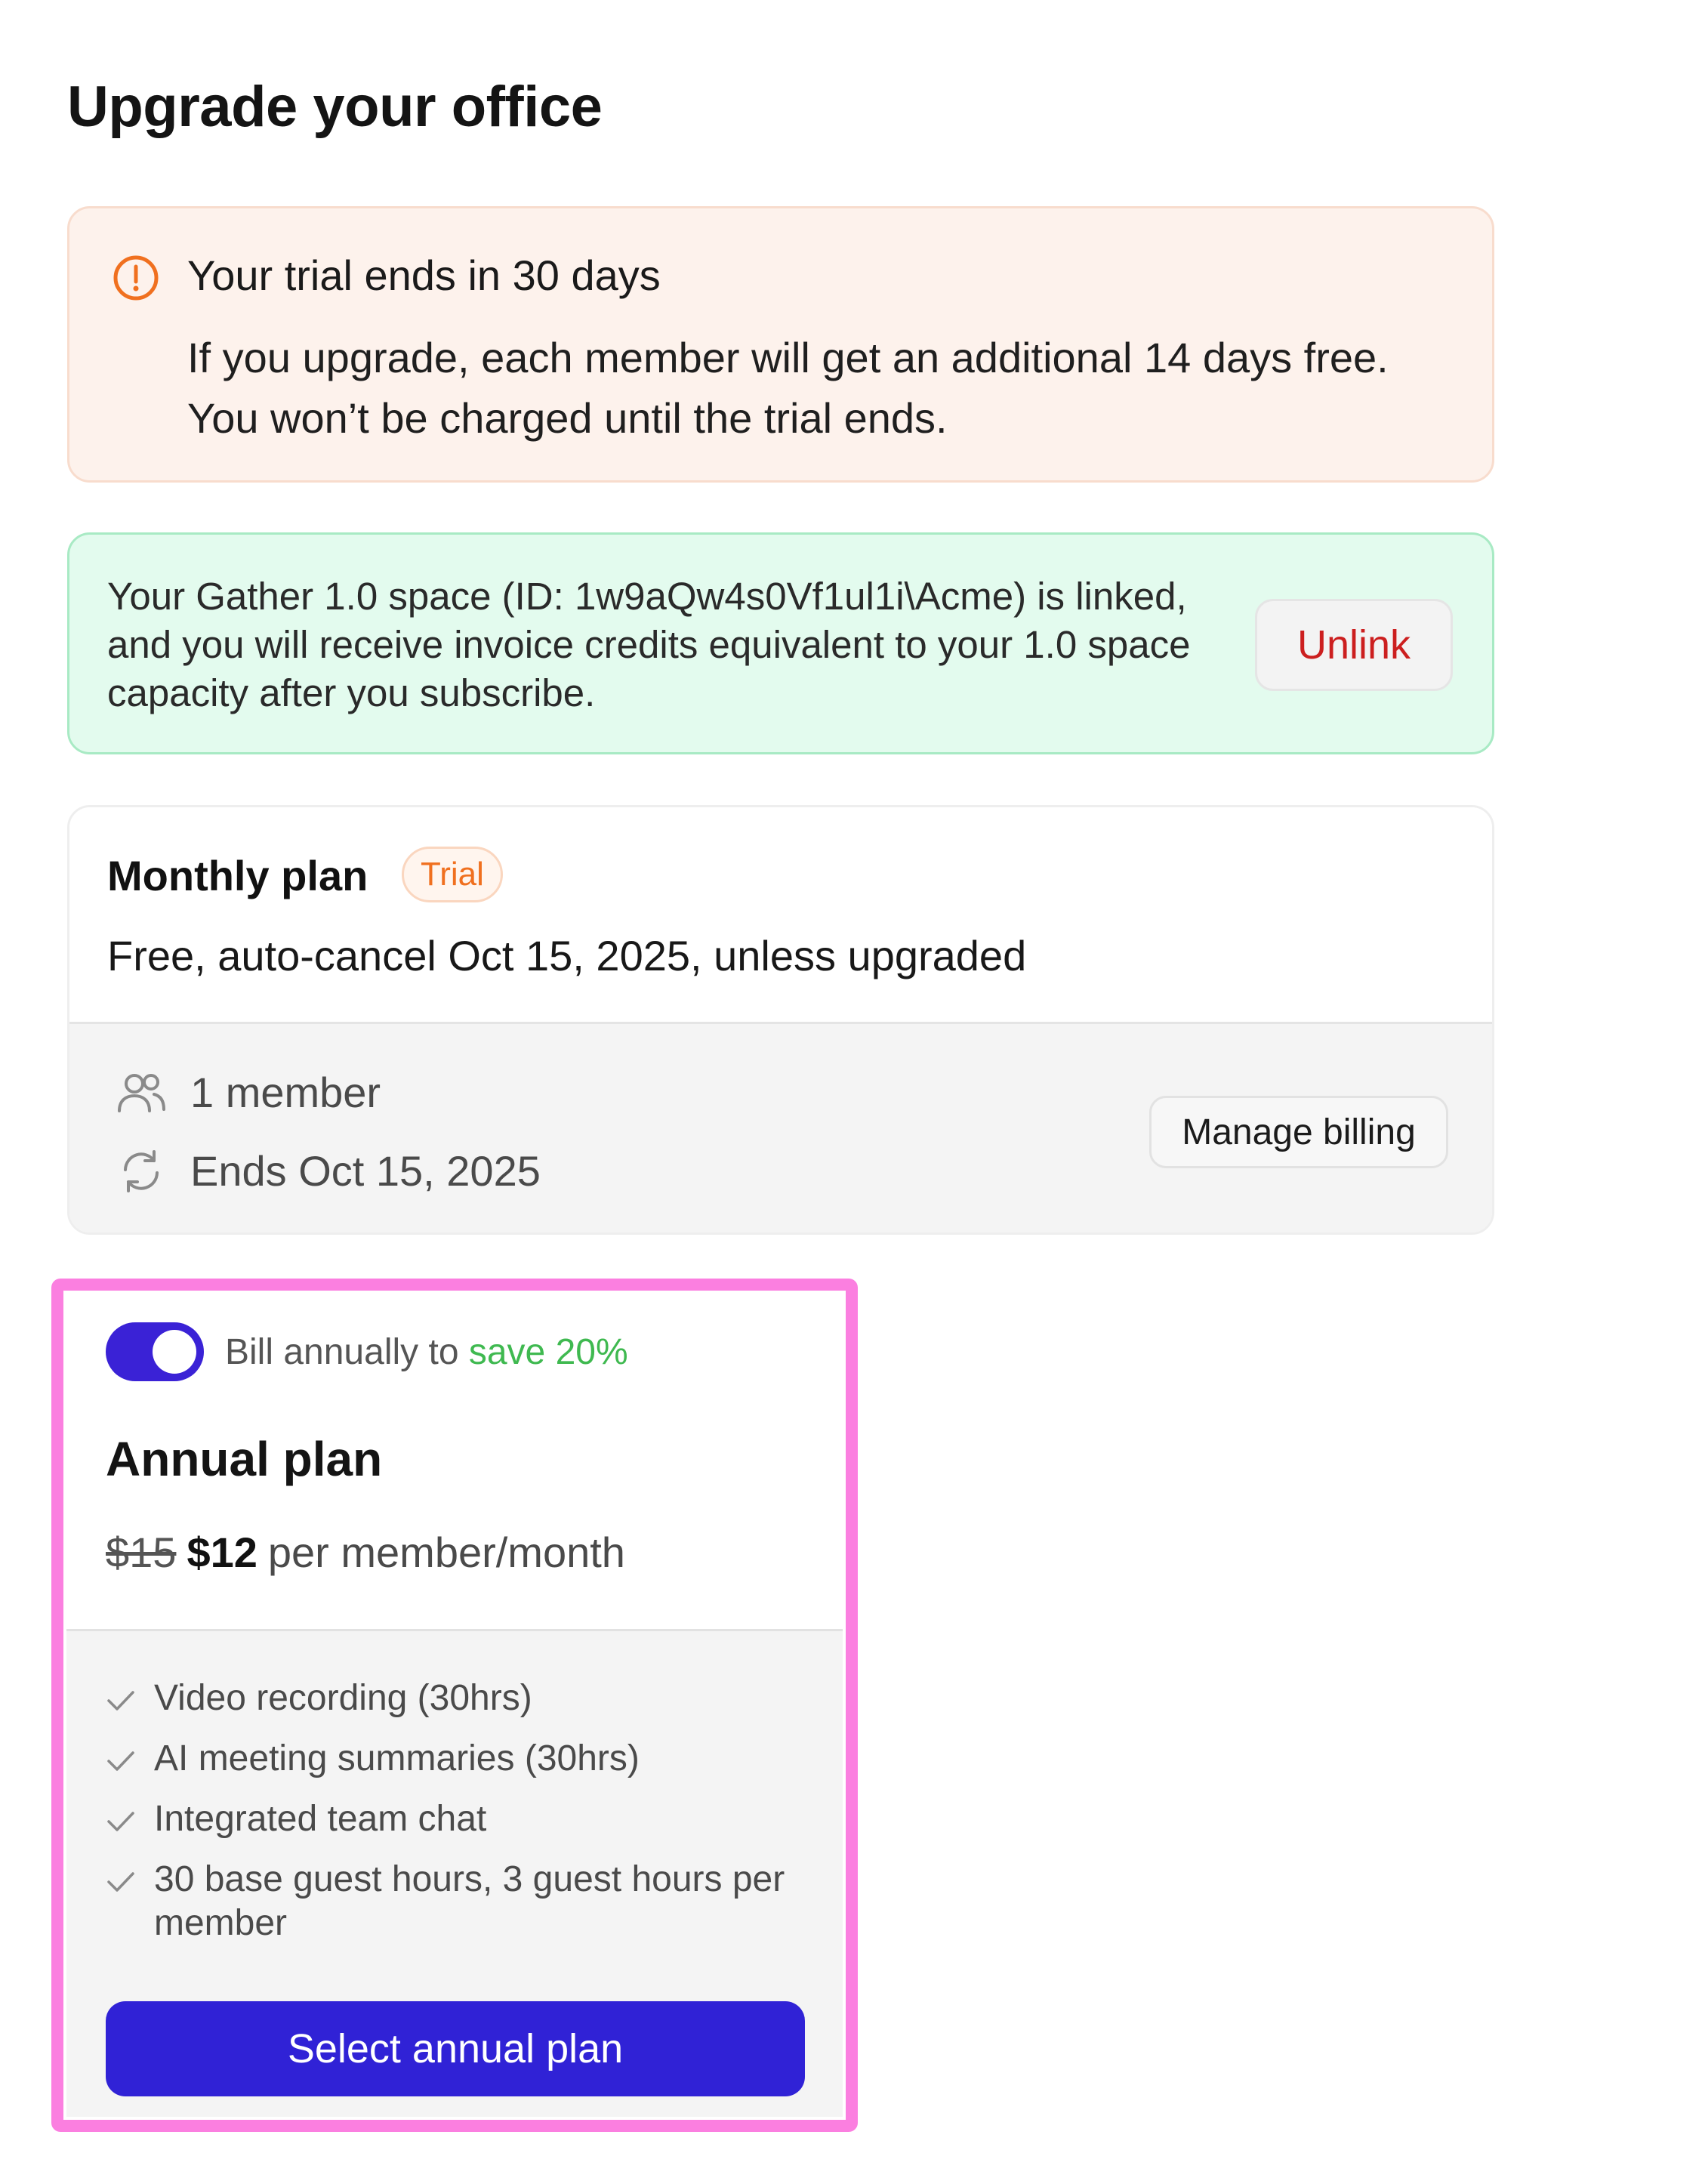 The width and height of the screenshot is (1705, 2184). What do you see at coordinates (446, 1552) in the screenshot?
I see `price-unit: per member/month` at bounding box center [446, 1552].